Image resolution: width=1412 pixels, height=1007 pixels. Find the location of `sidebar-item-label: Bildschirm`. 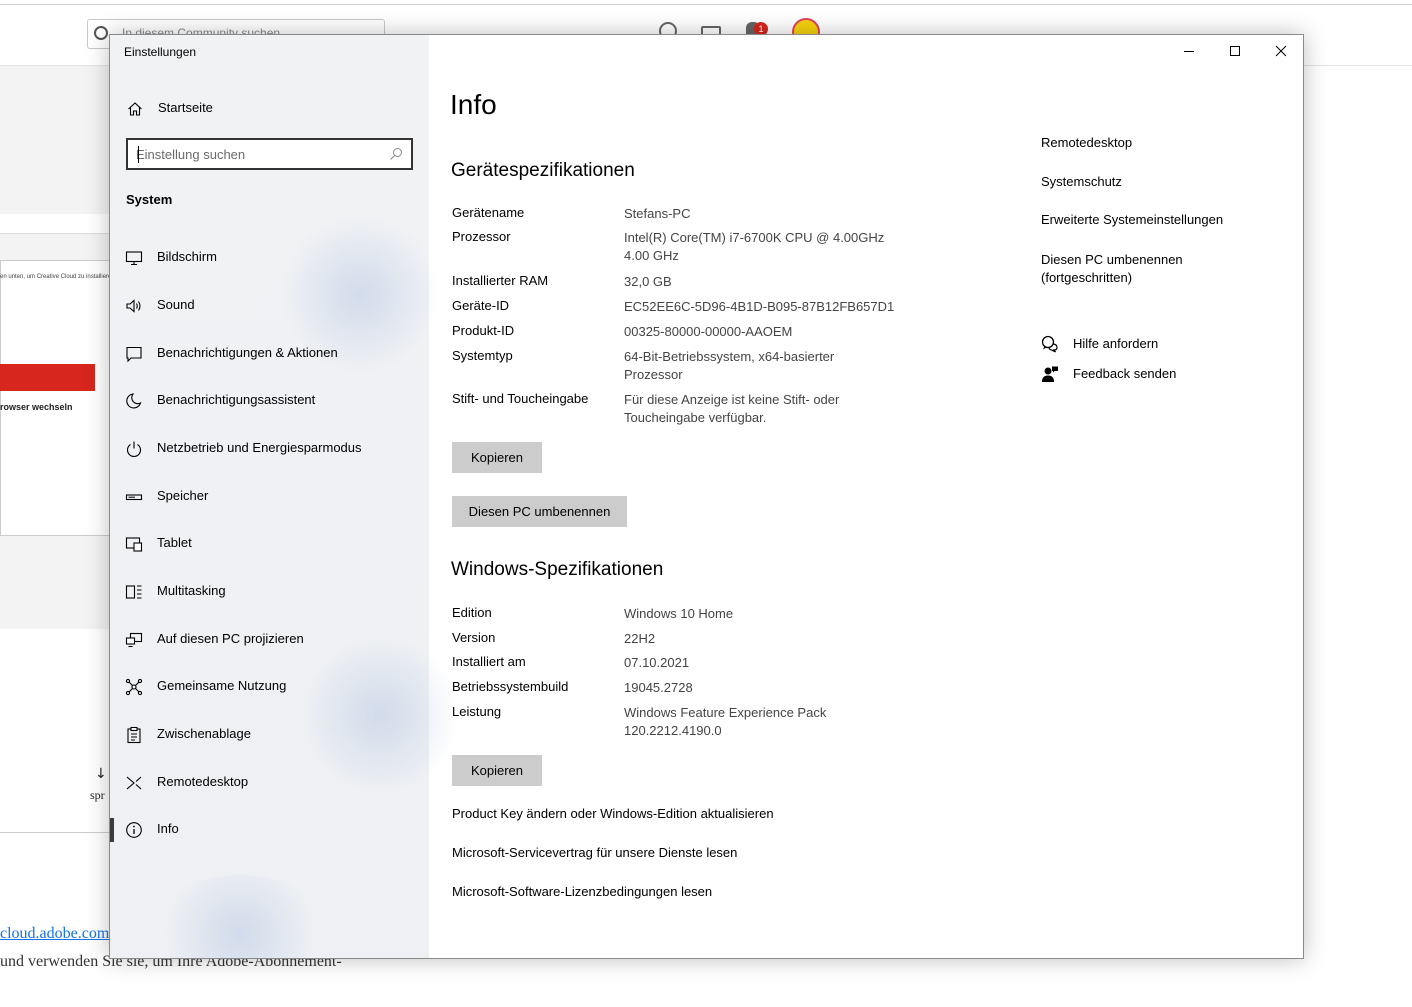

sidebar-item-label: Bildschirm is located at coordinates (187, 256).